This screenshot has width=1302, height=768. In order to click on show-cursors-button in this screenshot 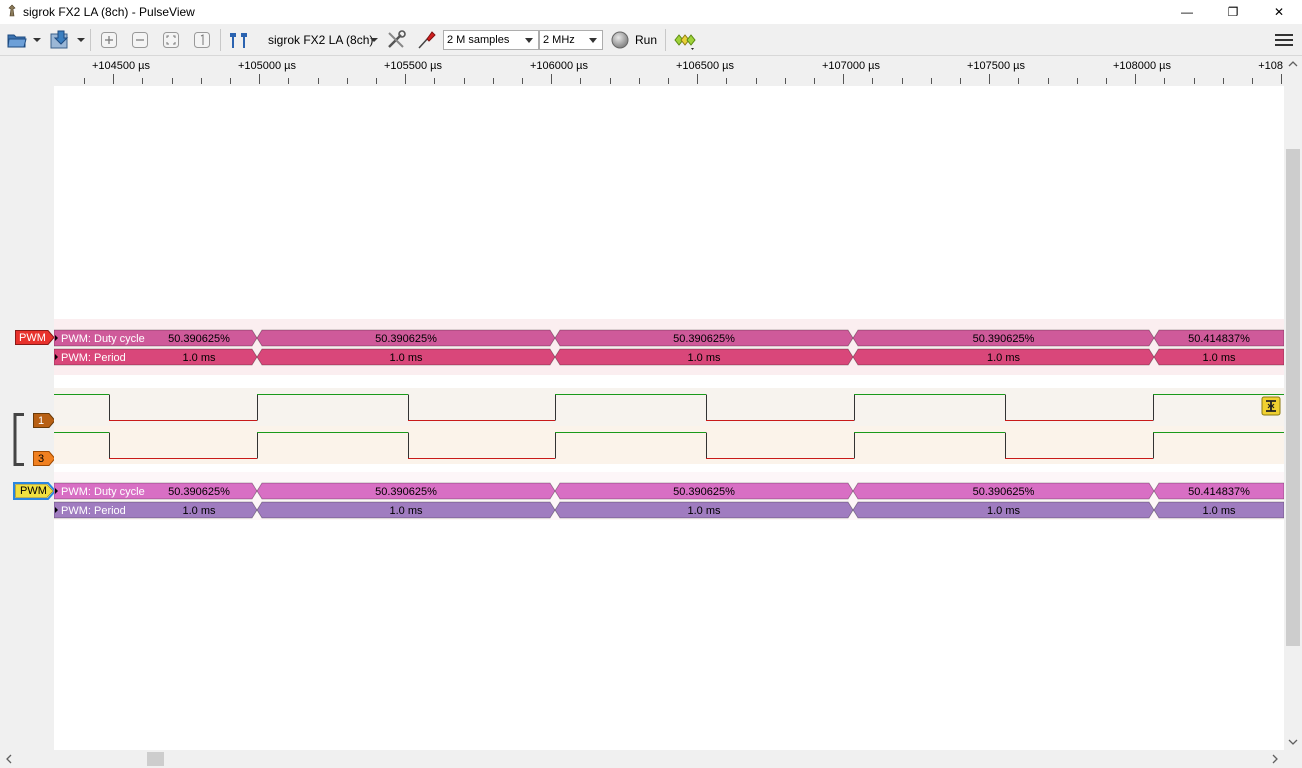, I will do `click(239, 40)`.